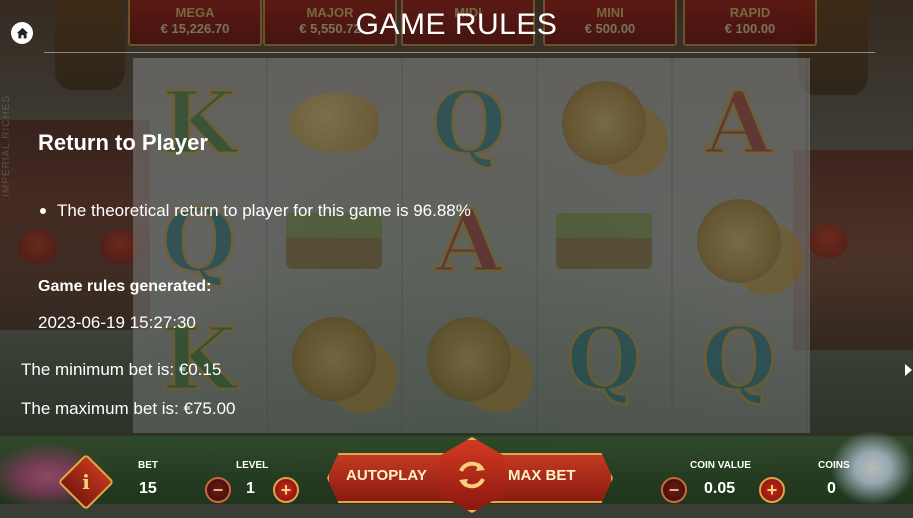  I want to click on level-increase-button: +, so click(286, 490).